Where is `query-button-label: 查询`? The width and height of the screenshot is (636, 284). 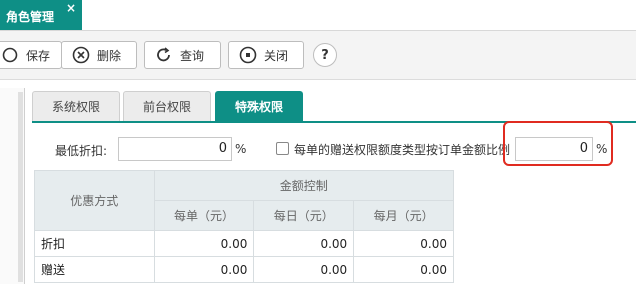 query-button-label: 查询 is located at coordinates (192, 55).